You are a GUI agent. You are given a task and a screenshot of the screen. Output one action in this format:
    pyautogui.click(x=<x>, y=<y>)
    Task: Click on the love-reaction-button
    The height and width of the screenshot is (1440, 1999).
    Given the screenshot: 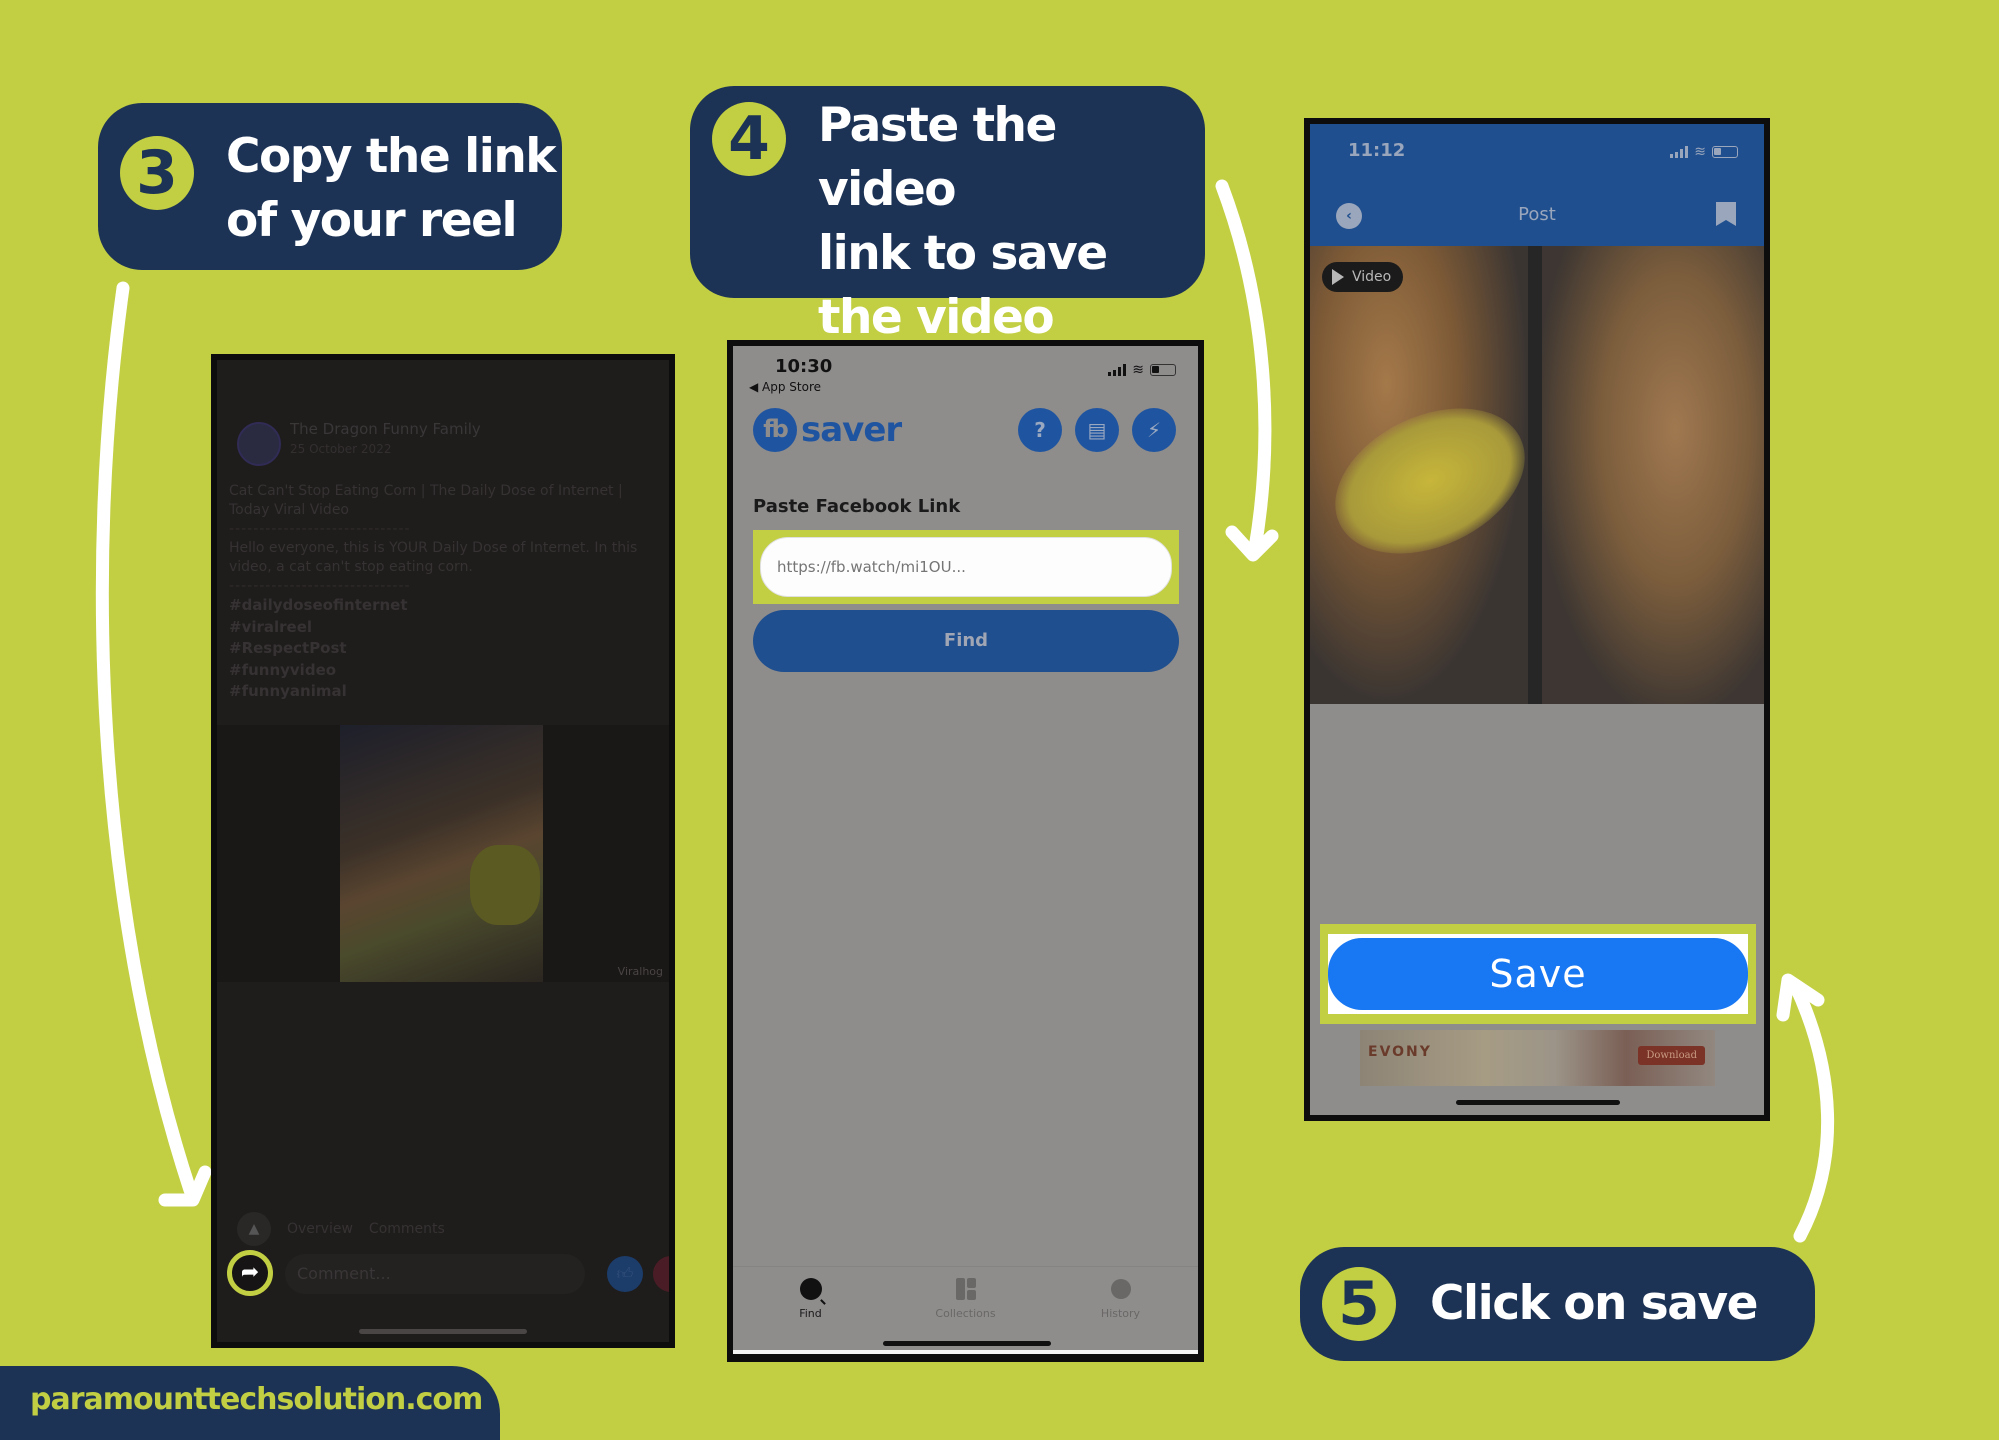 What is the action you would take?
    pyautogui.click(x=661, y=1274)
    